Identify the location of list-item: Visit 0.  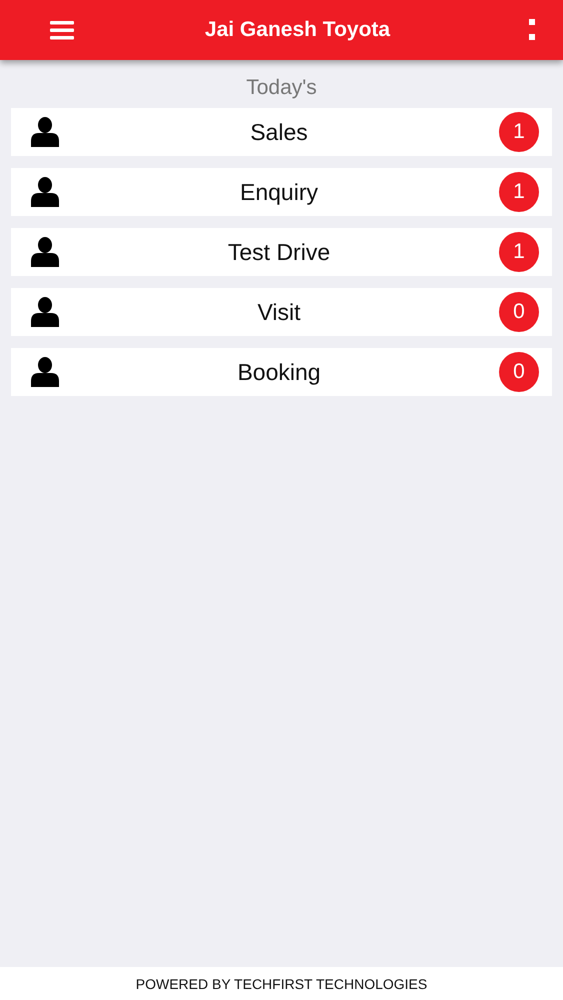
(281, 312).